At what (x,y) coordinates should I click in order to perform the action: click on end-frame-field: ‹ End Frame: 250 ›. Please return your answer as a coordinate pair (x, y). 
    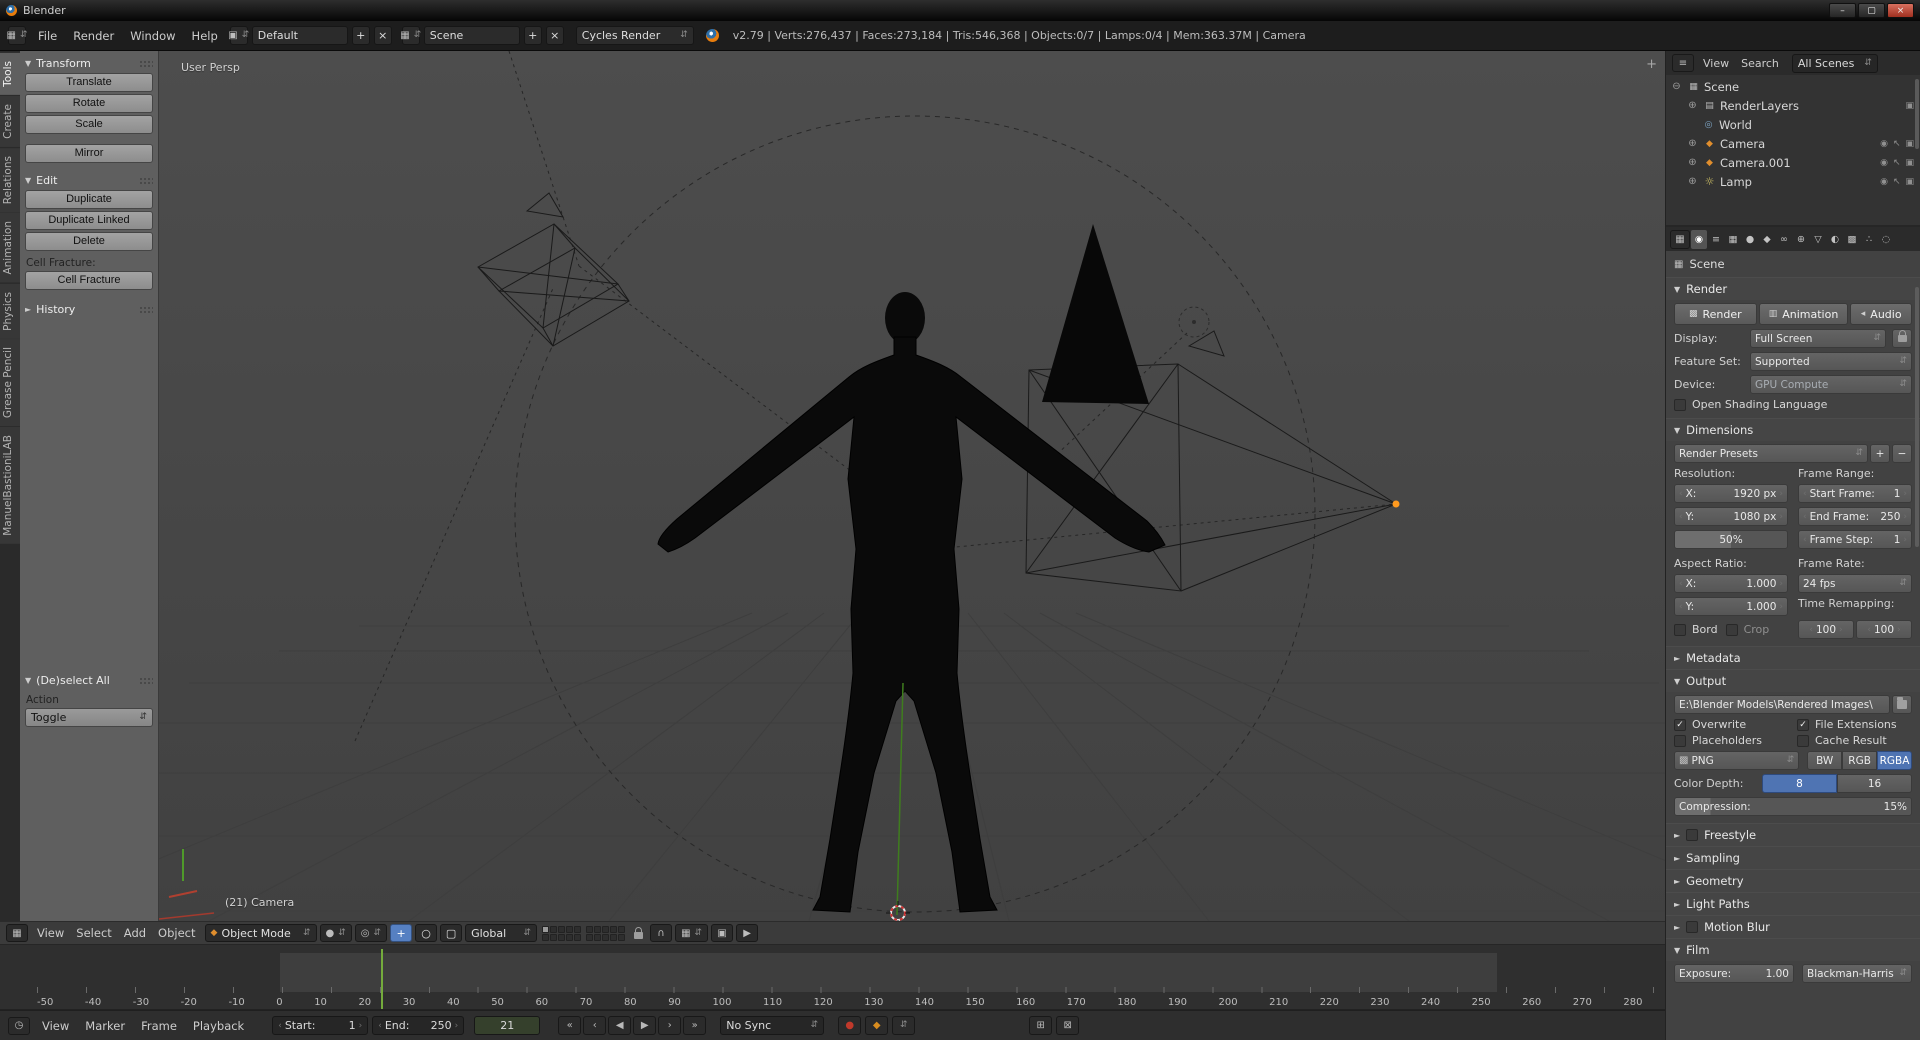
    Looking at the image, I should click on (1855, 516).